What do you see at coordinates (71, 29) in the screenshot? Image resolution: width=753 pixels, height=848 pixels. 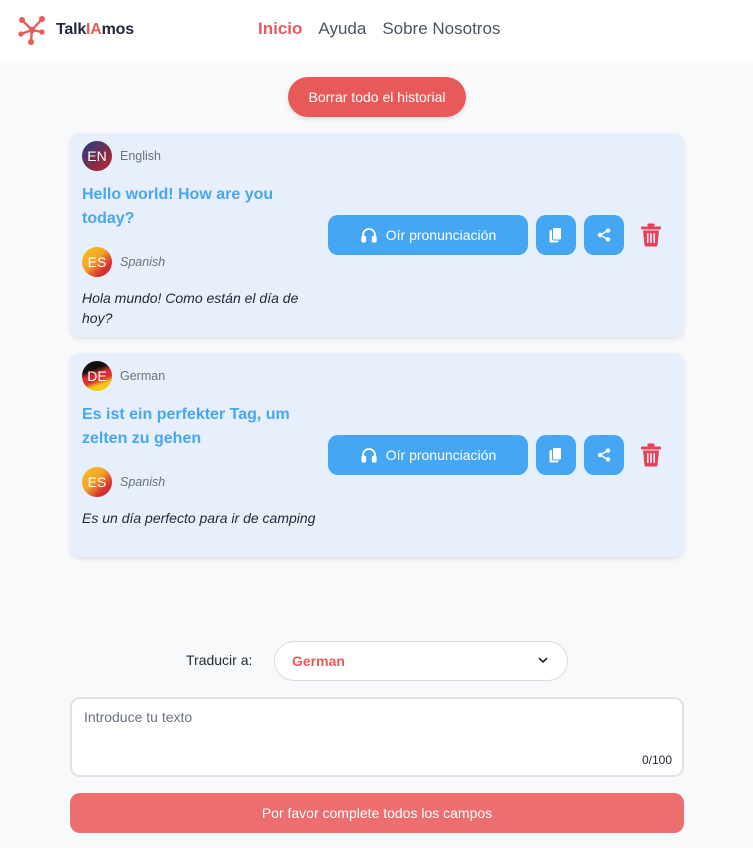 I see `app-name-part1: Talk` at bounding box center [71, 29].